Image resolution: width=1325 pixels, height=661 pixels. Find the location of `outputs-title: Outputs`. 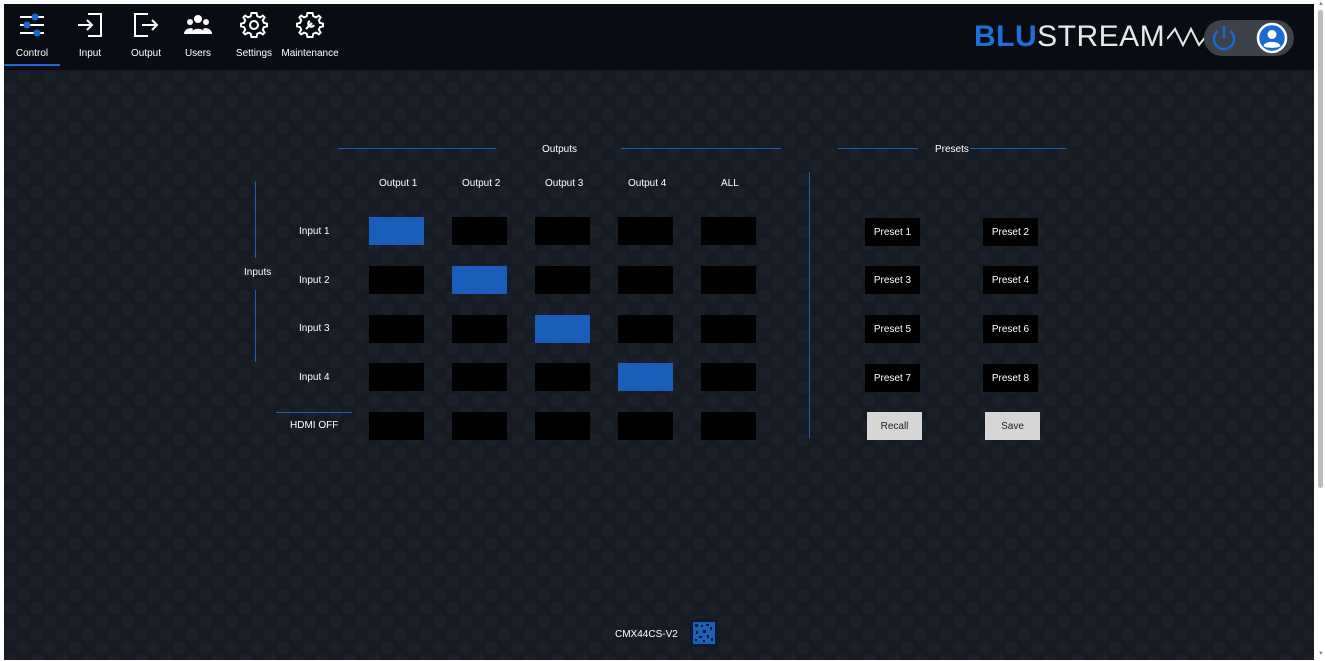

outputs-title: Outputs is located at coordinates (560, 149).